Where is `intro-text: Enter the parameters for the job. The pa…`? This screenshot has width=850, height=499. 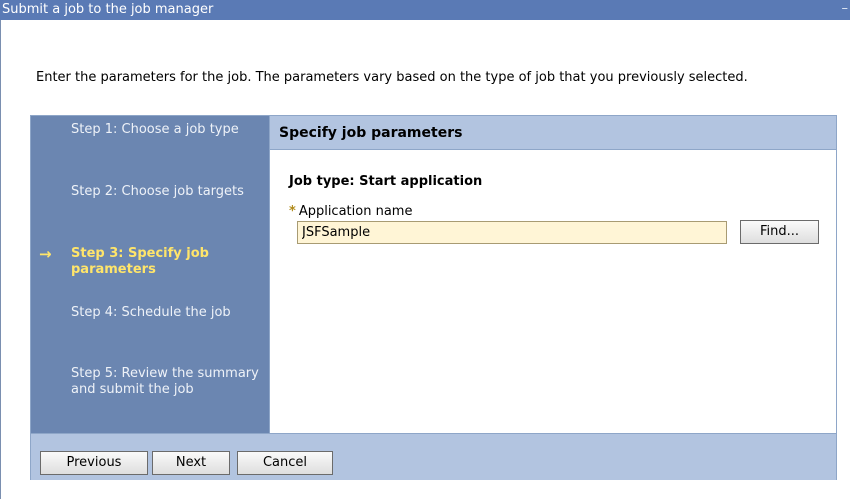
intro-text: Enter the parameters for the job. The pa… is located at coordinates (392, 77).